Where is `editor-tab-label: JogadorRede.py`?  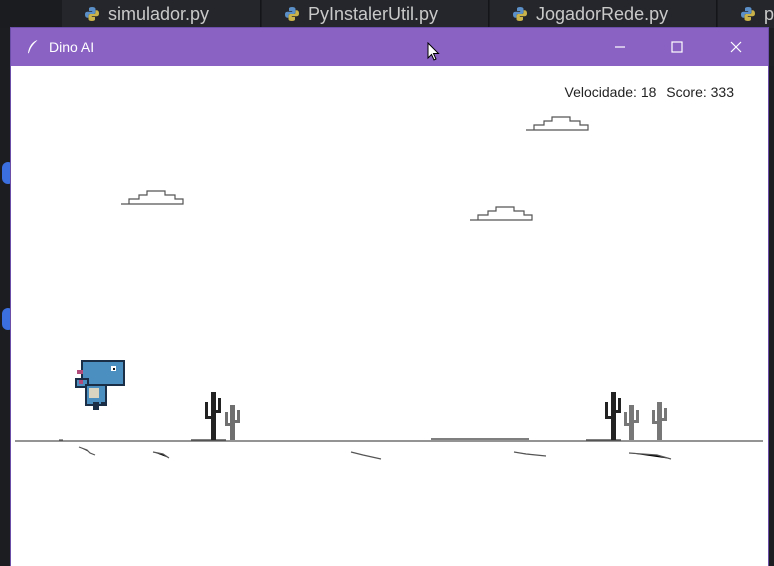
editor-tab-label: JogadorRede.py is located at coordinates (602, 13).